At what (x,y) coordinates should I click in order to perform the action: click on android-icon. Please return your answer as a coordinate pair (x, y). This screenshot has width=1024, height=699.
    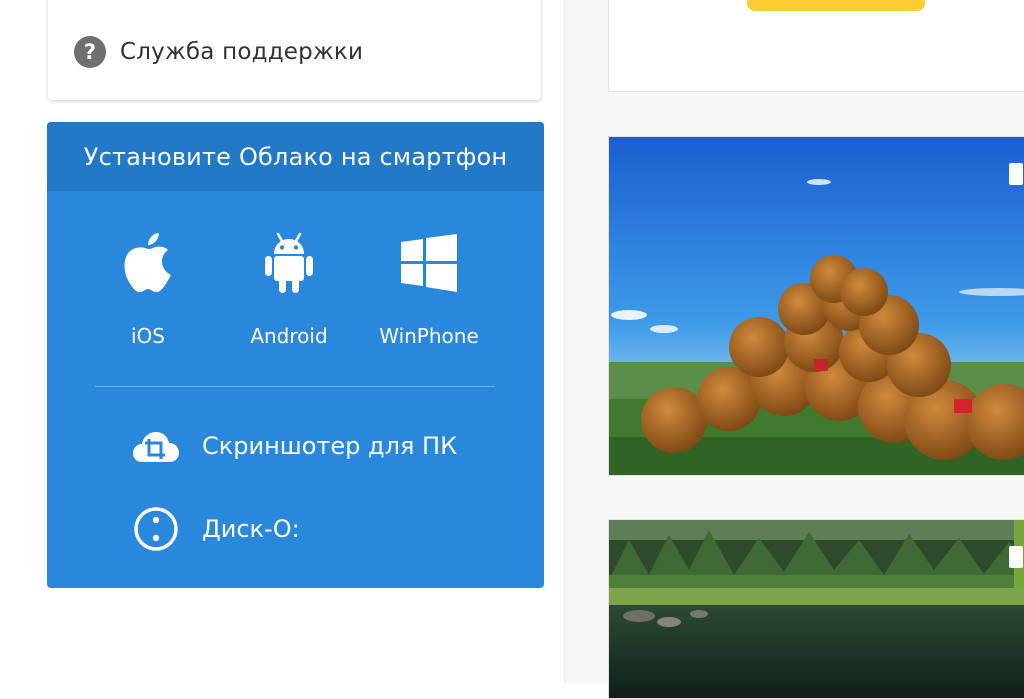
    Looking at the image, I should click on (289, 262).